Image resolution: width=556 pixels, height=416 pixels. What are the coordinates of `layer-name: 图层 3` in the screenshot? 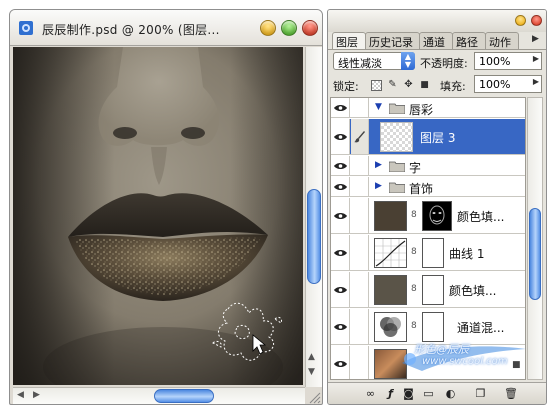 It's located at (438, 138).